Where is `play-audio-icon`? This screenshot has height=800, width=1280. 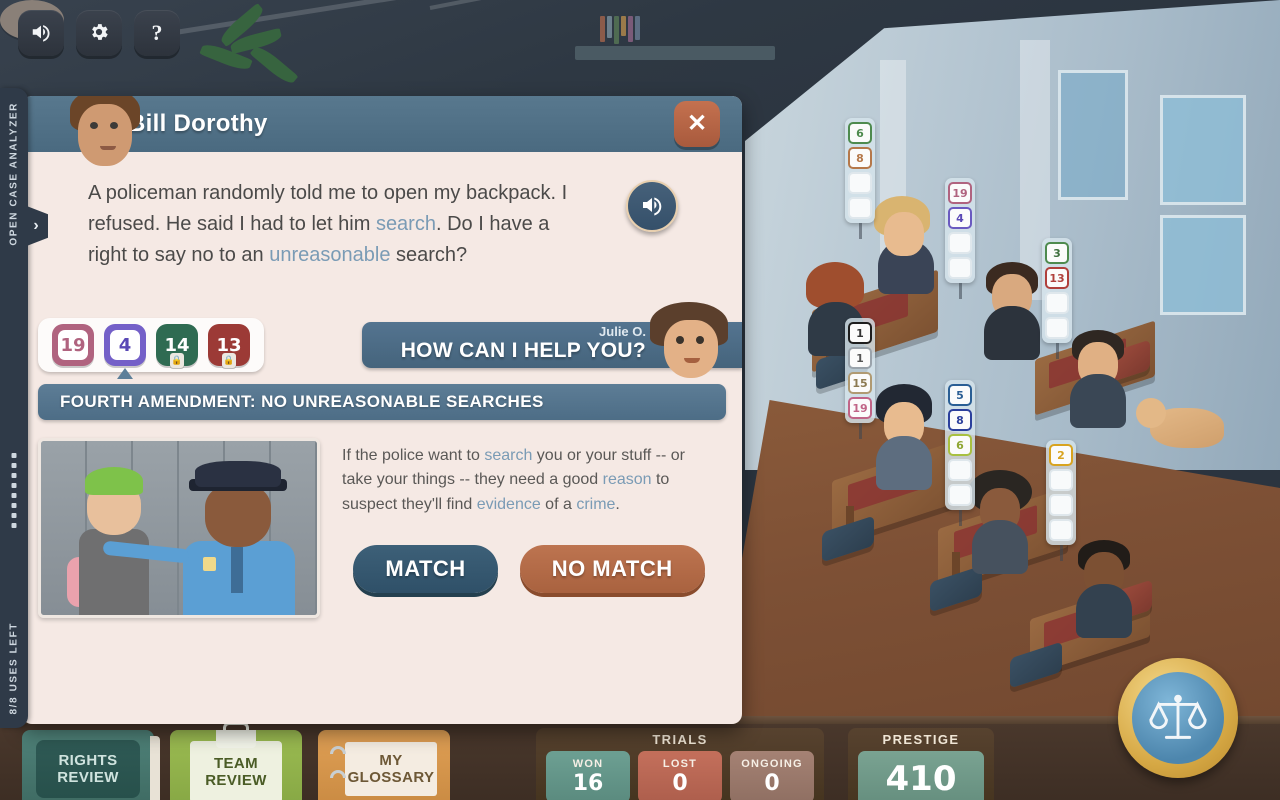 play-audio-icon is located at coordinates (652, 206).